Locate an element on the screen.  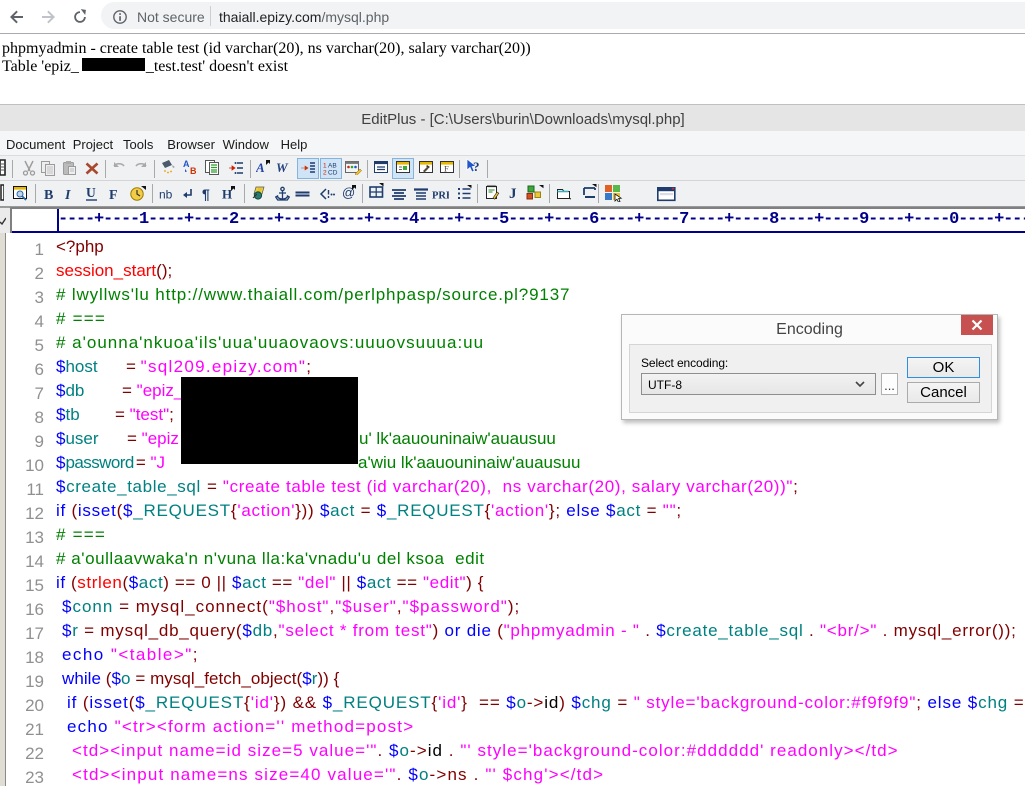
svg-text: W is located at coordinates (282, 167).